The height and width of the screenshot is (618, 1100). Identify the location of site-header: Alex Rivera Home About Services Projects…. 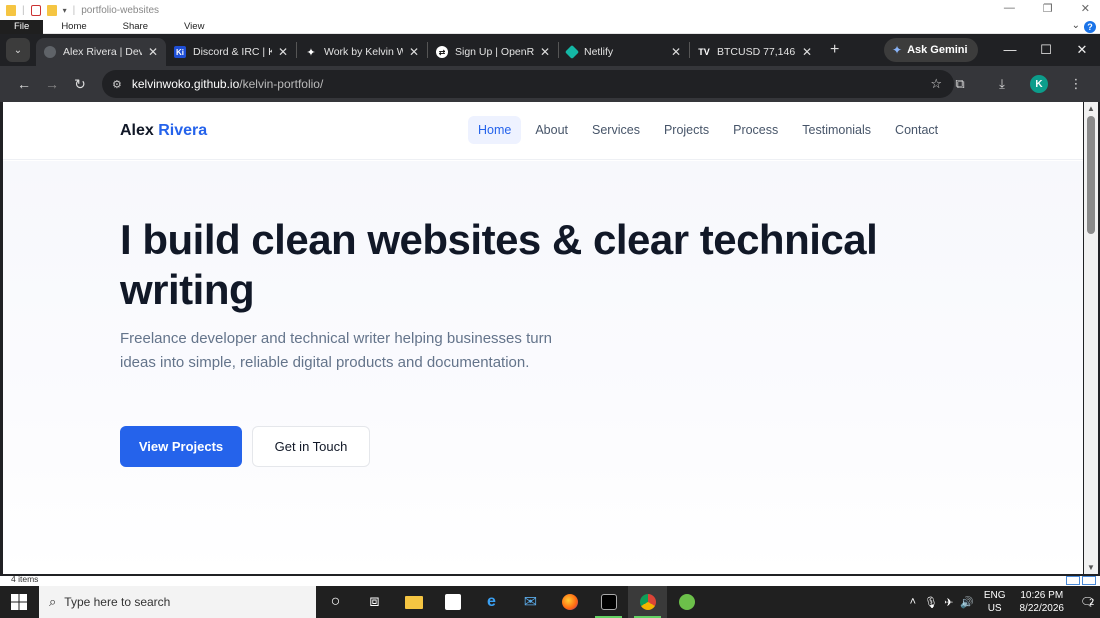
(543, 131).